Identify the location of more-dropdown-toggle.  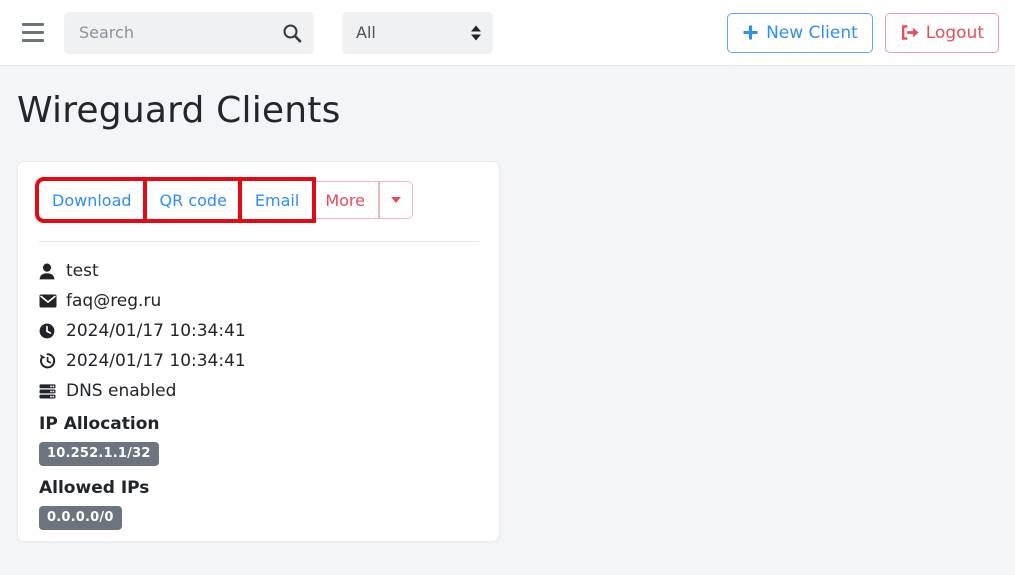
(395, 200).